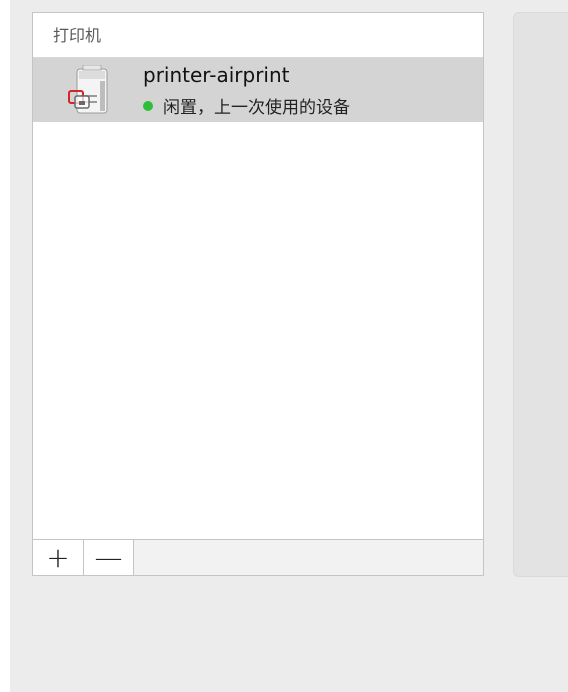  Describe the element at coordinates (308, 557) in the screenshot. I see `toolbar-spacer` at that location.